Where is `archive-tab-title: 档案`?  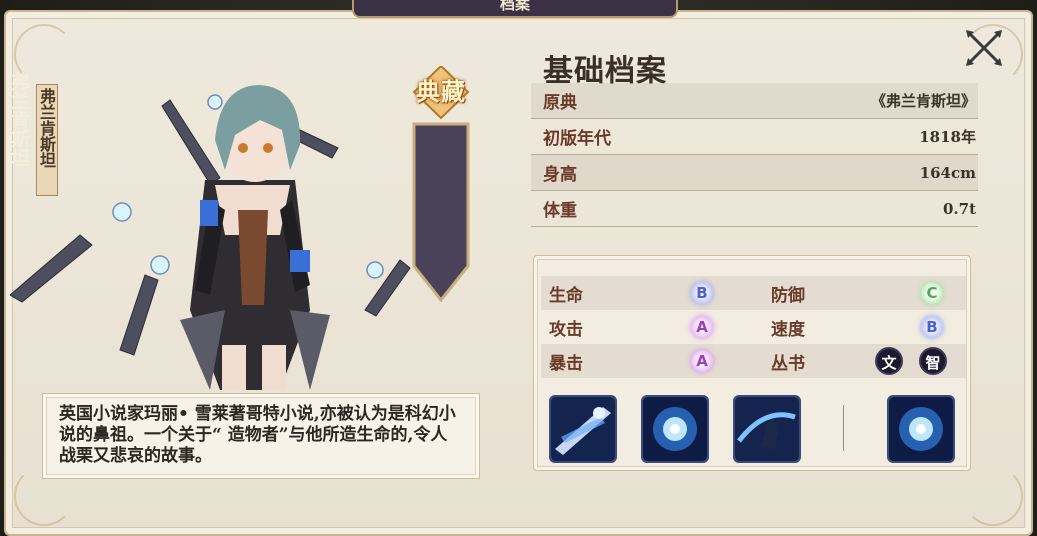
archive-tab-title: 档案 is located at coordinates (515, 9).